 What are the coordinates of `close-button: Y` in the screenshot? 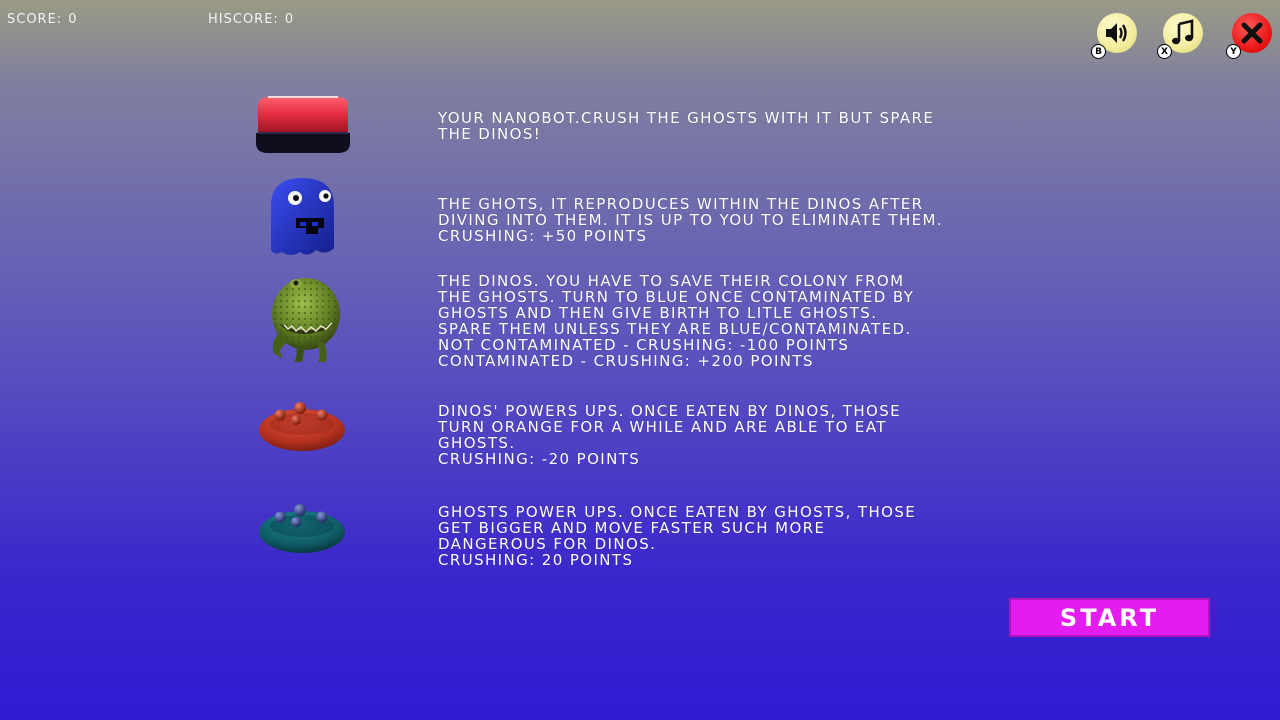 It's located at (1249, 36).